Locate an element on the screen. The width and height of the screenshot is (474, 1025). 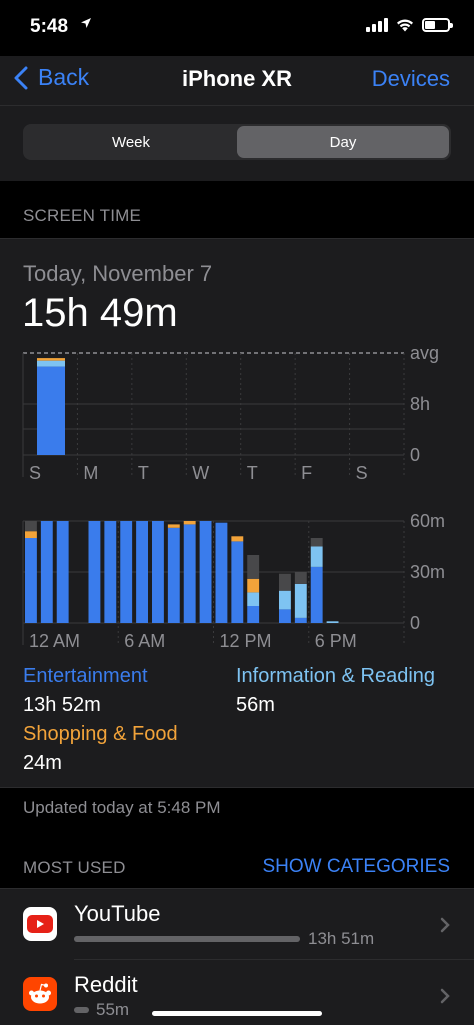
segment-area: Week Day is located at coordinates (237, 143).